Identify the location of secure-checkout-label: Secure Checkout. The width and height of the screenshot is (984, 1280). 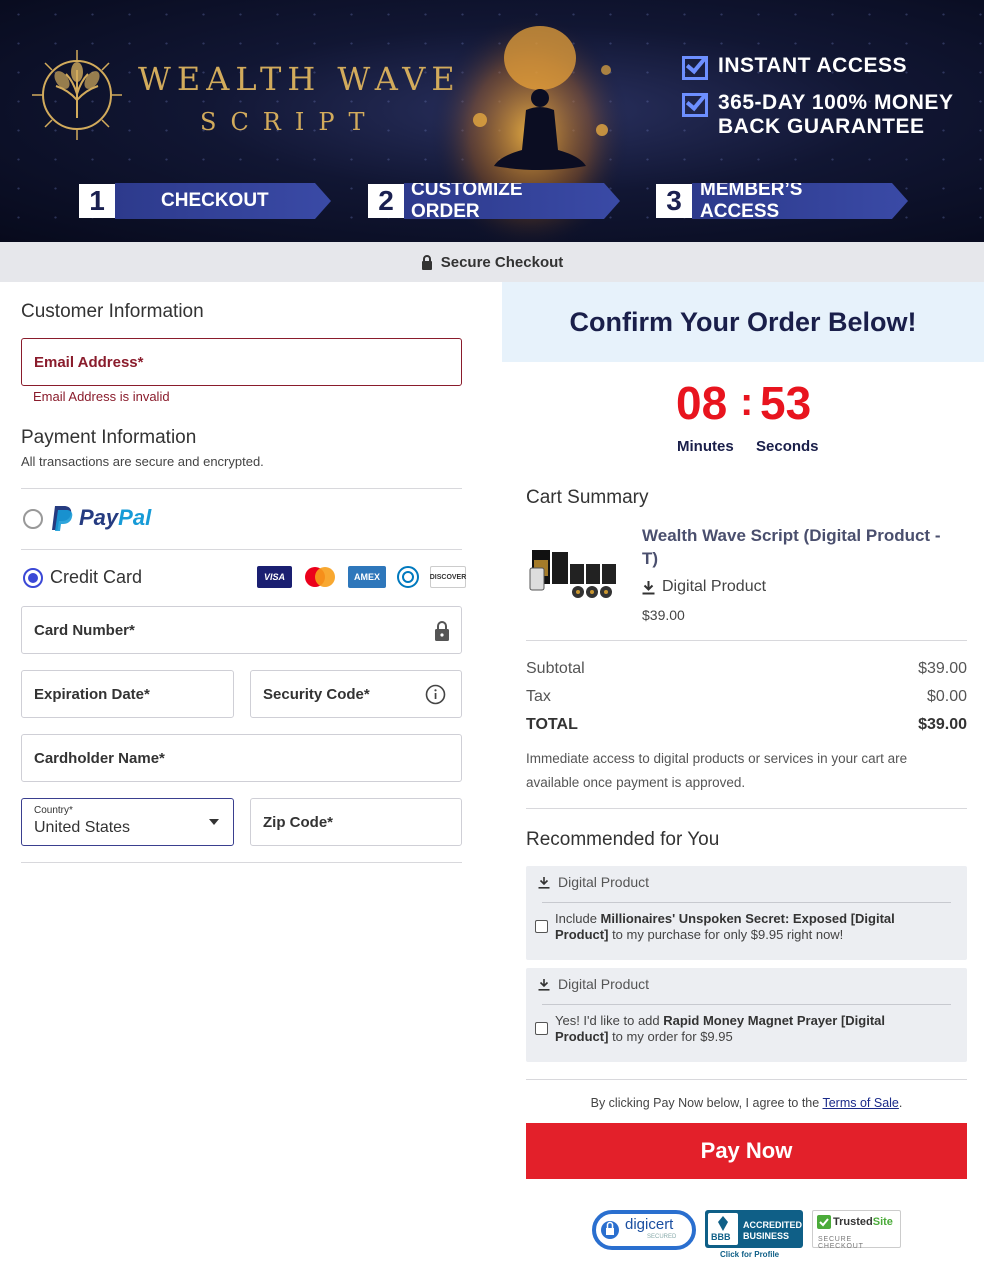
(502, 262).